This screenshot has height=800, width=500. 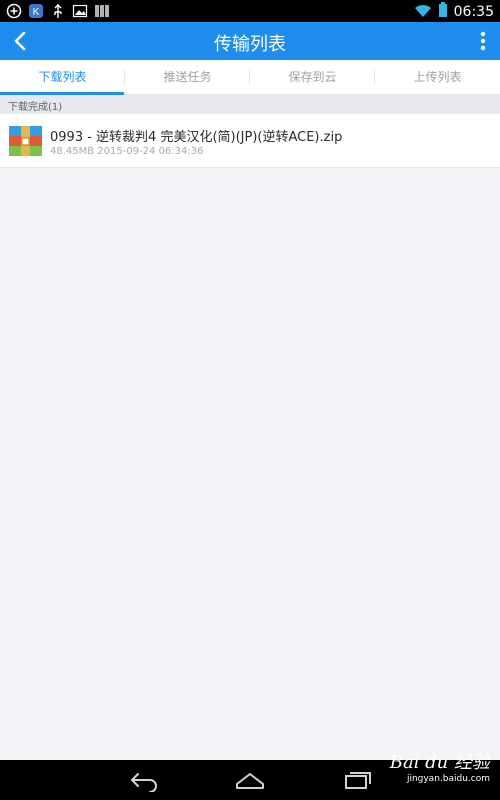 What do you see at coordinates (35, 107) in the screenshot?
I see `section-label: 下载完成(1)` at bounding box center [35, 107].